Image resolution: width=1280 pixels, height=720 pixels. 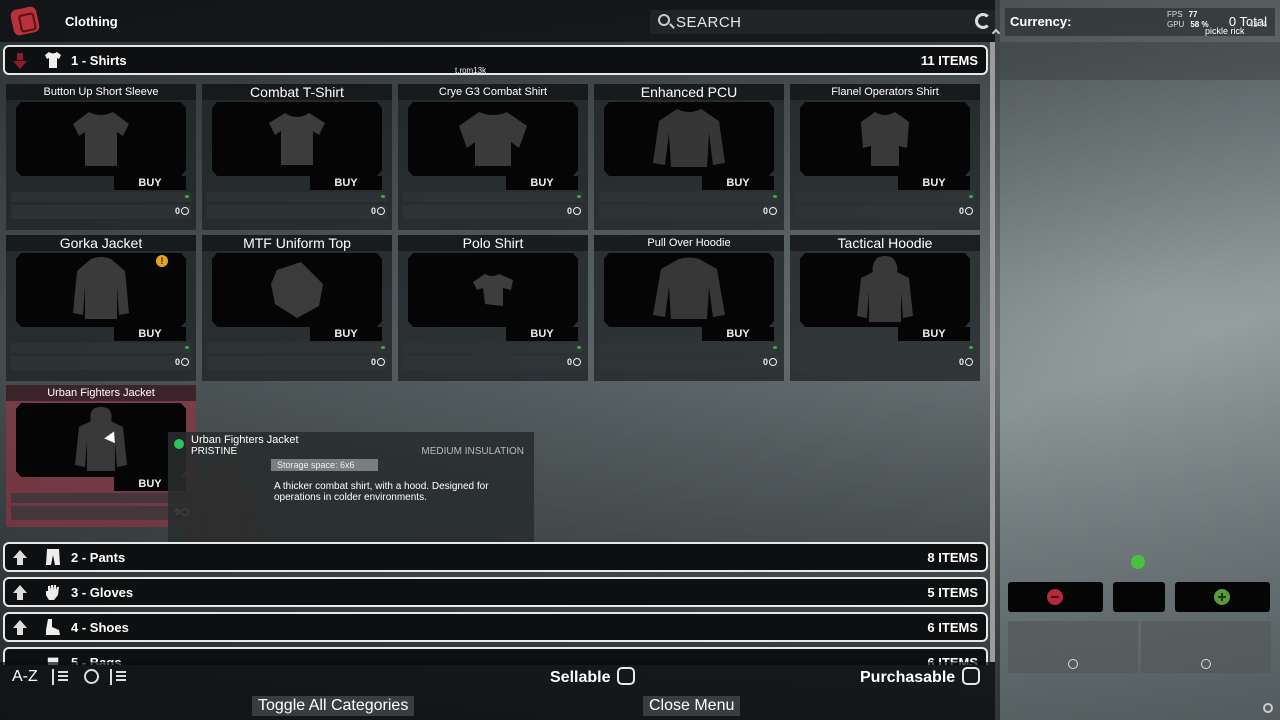 What do you see at coordinates (91, 676) in the screenshot?
I see `sort-price-icon` at bounding box center [91, 676].